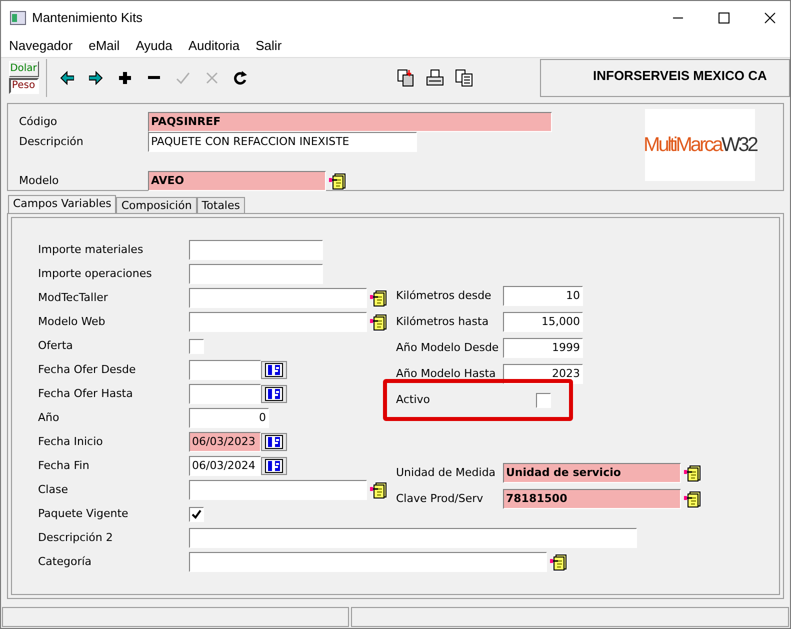  I want to click on field-label: ModTecTaller, so click(73, 298).